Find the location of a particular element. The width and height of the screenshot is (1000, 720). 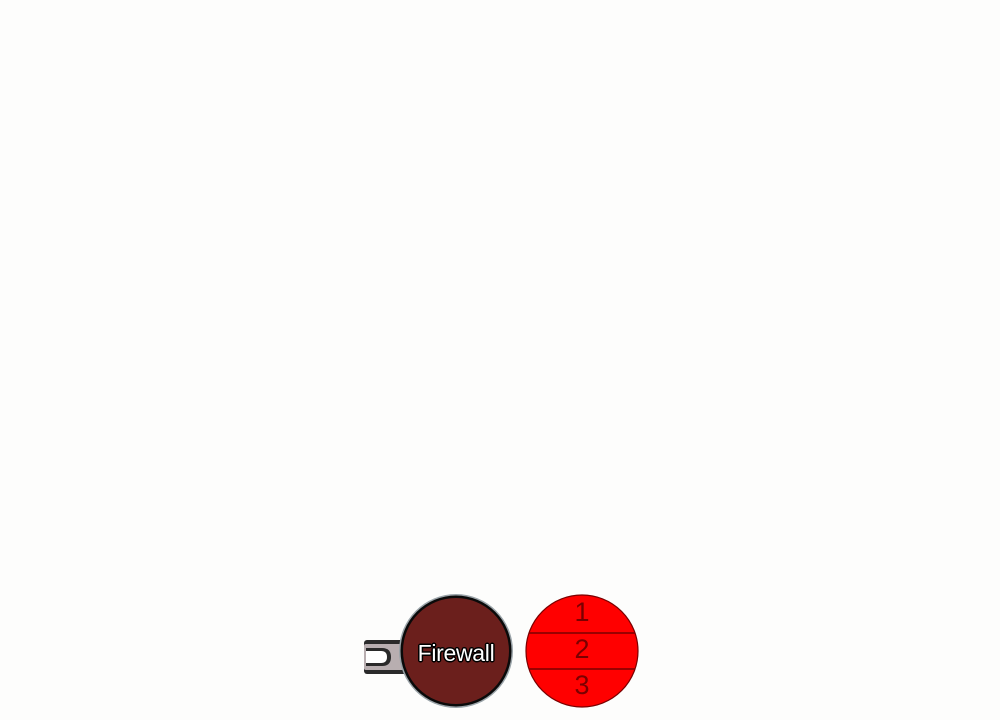

connector-cap is located at coordinates (376, 657).